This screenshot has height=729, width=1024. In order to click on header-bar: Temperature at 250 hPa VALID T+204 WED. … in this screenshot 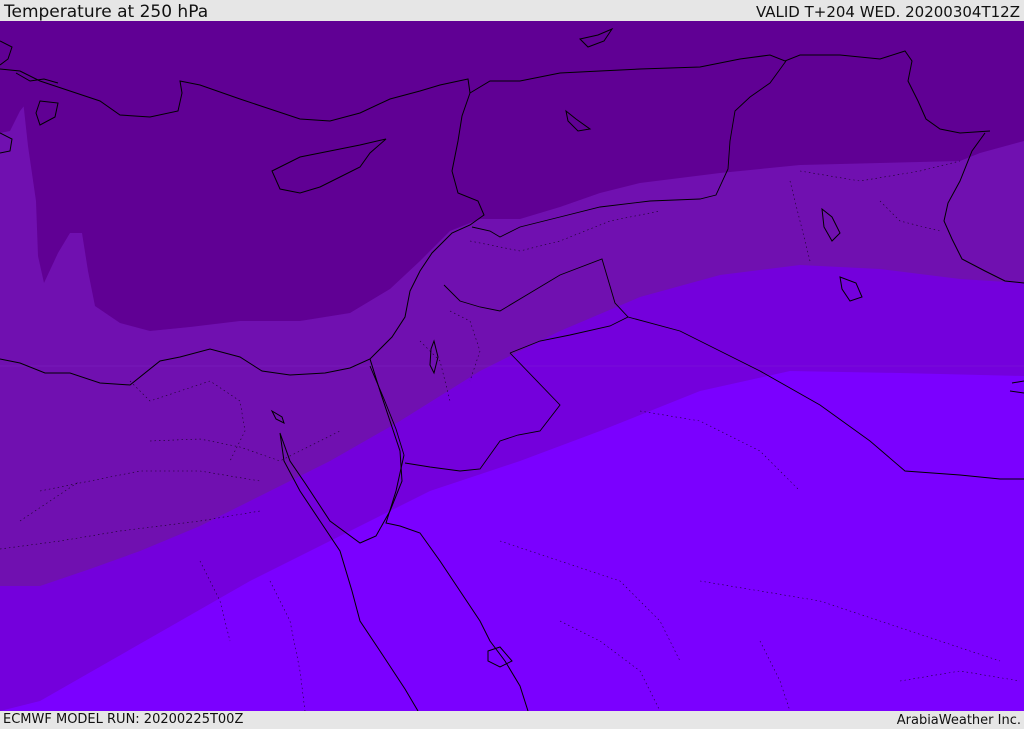, I will do `click(512, 10)`.